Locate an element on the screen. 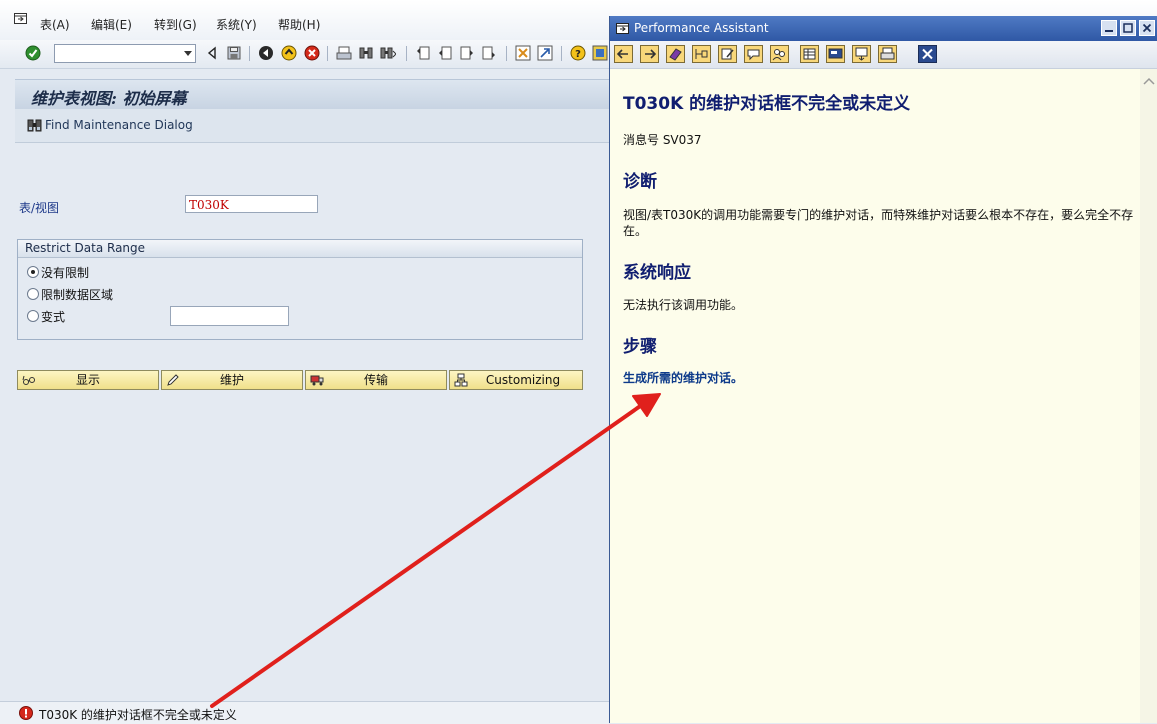 This screenshot has height=724, width=1157. find-icon is located at coordinates (366, 53).